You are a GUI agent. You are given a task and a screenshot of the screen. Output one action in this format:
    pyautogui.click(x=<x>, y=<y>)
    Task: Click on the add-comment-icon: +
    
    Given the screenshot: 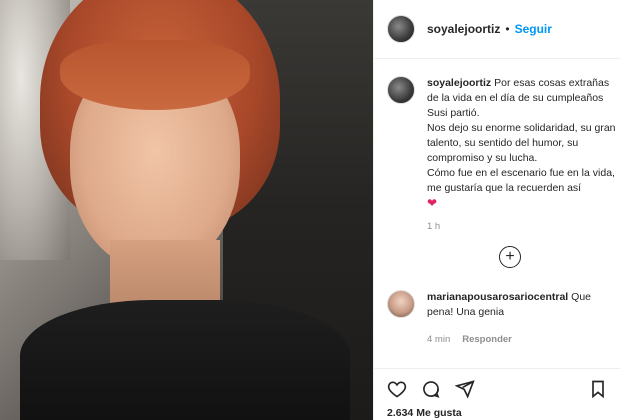 What is the action you would take?
    pyautogui.click(x=510, y=257)
    